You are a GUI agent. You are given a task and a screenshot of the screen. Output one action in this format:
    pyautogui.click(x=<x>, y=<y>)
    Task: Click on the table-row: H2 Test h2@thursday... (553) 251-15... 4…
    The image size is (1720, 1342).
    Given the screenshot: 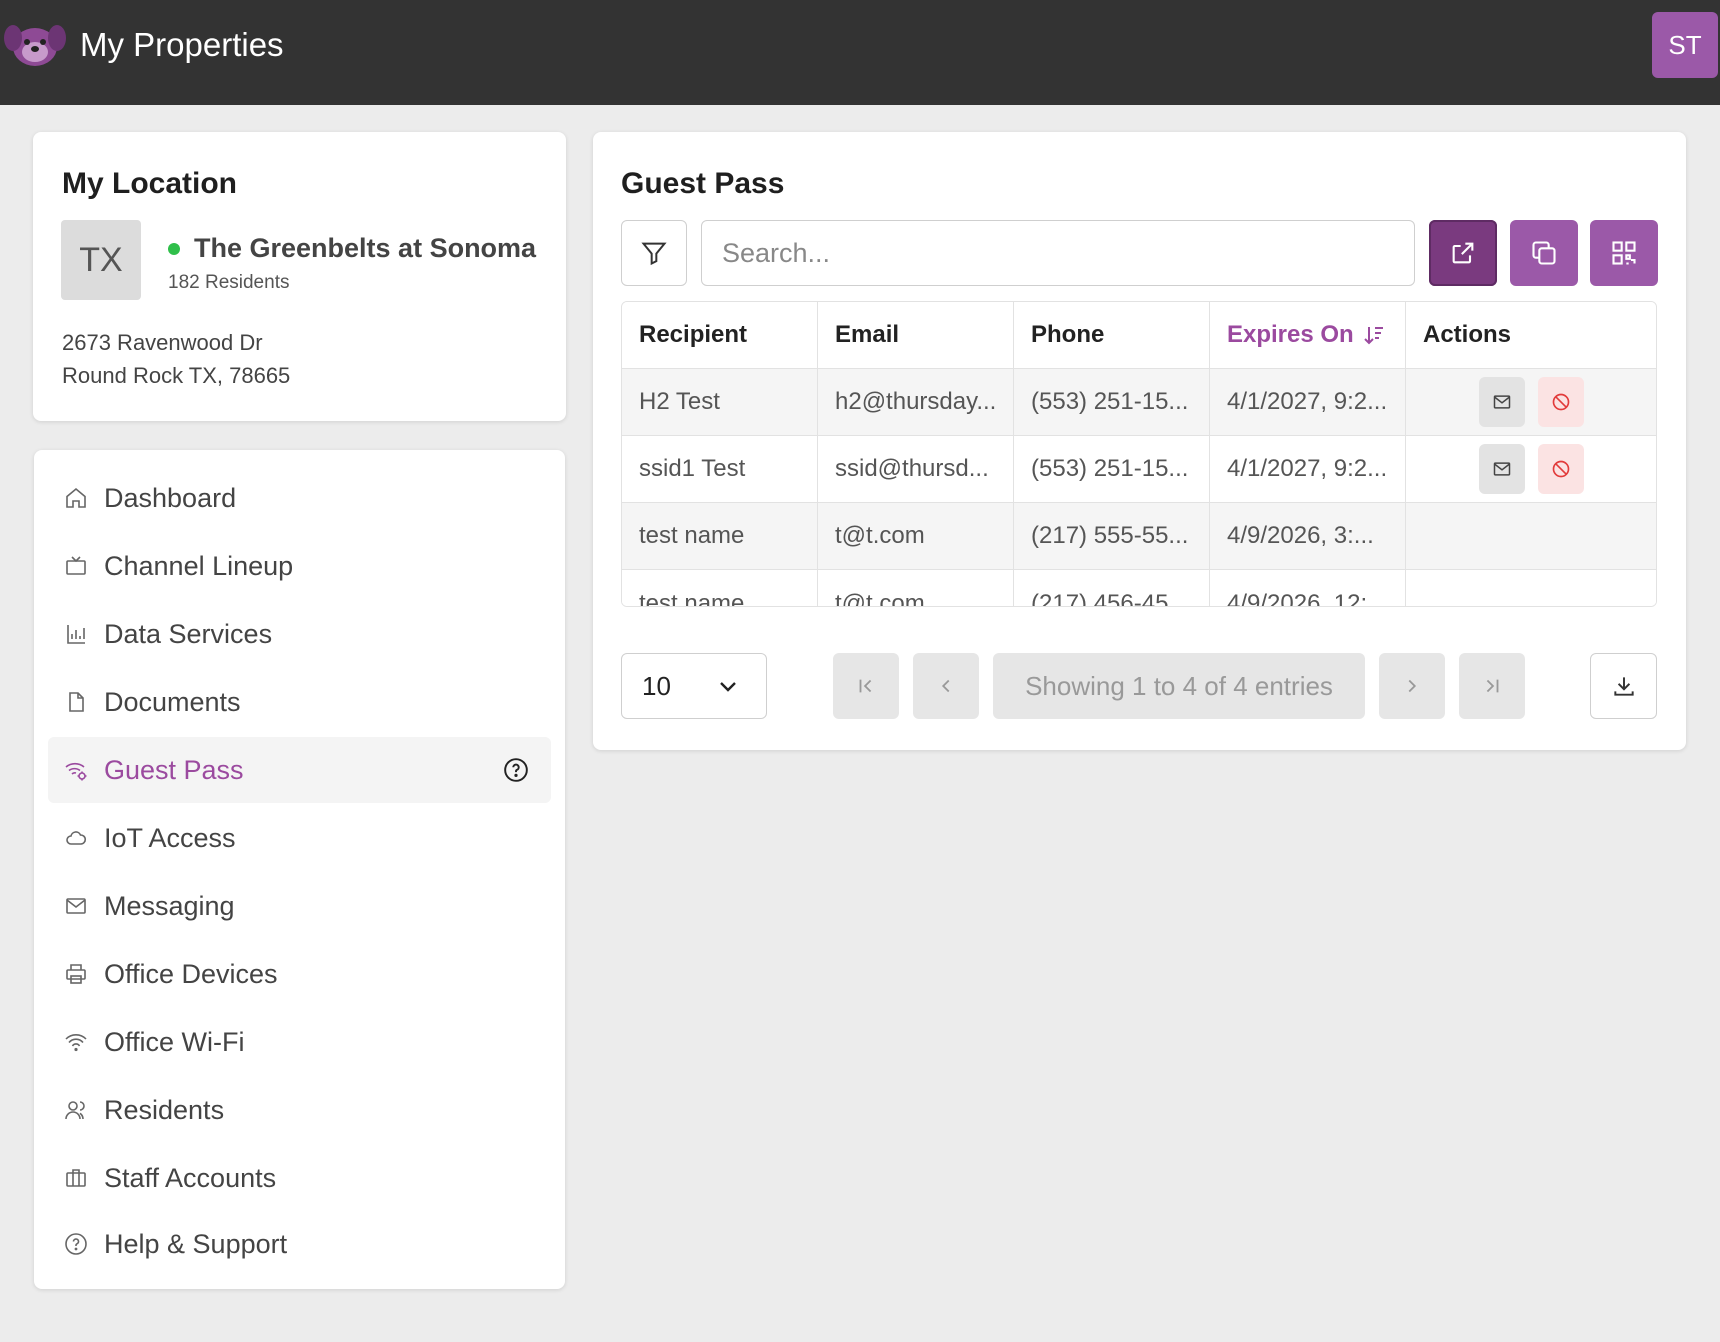 What is the action you would take?
    pyautogui.click(x=1139, y=402)
    